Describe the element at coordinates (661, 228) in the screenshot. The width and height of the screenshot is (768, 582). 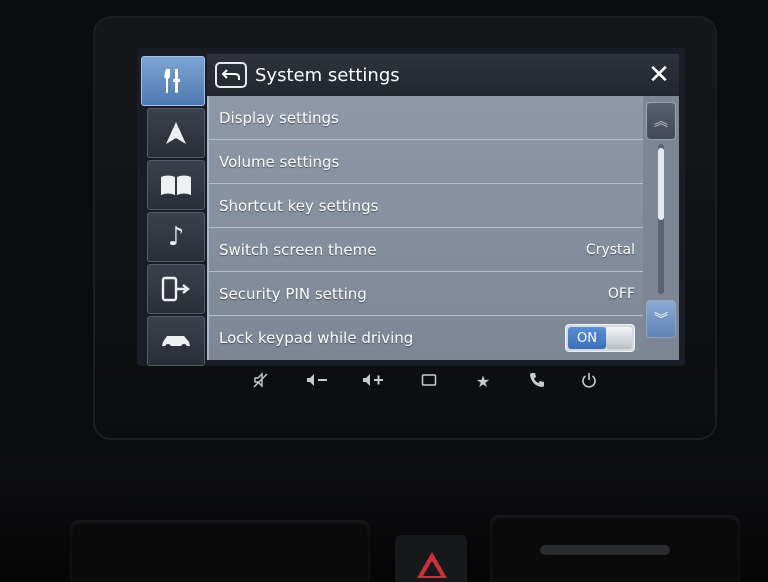
I see `scrollbar: ︽ ︾` at that location.